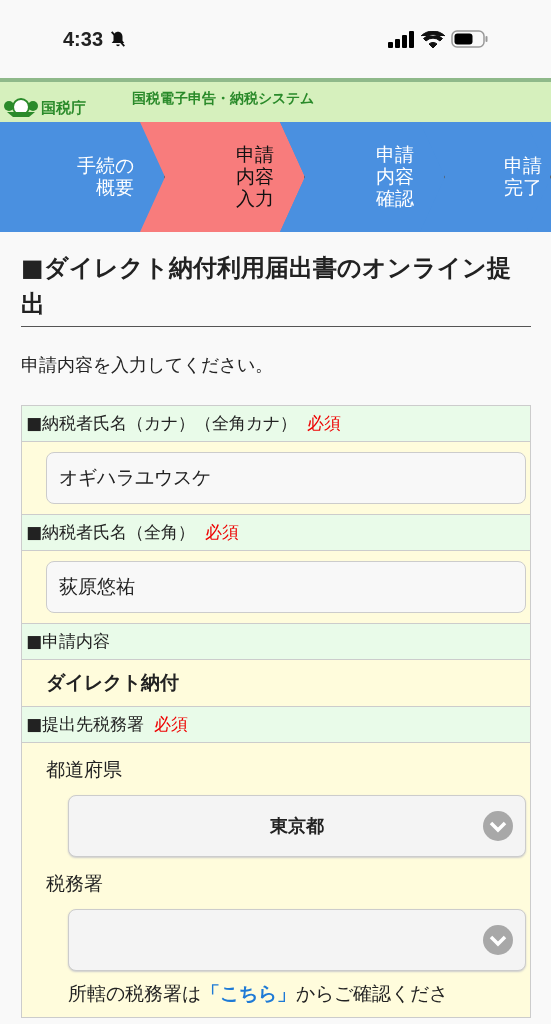  What do you see at coordinates (75, 883) in the screenshot?
I see `field-label: 税務署` at bounding box center [75, 883].